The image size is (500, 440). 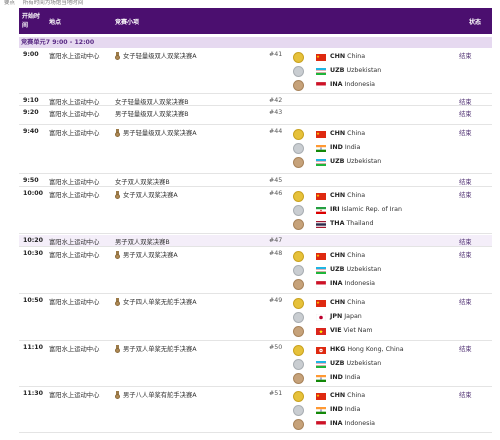 What do you see at coordinates (160, 132) in the screenshot?
I see `event-name: 男子轻量级双人双桨决赛A` at bounding box center [160, 132].